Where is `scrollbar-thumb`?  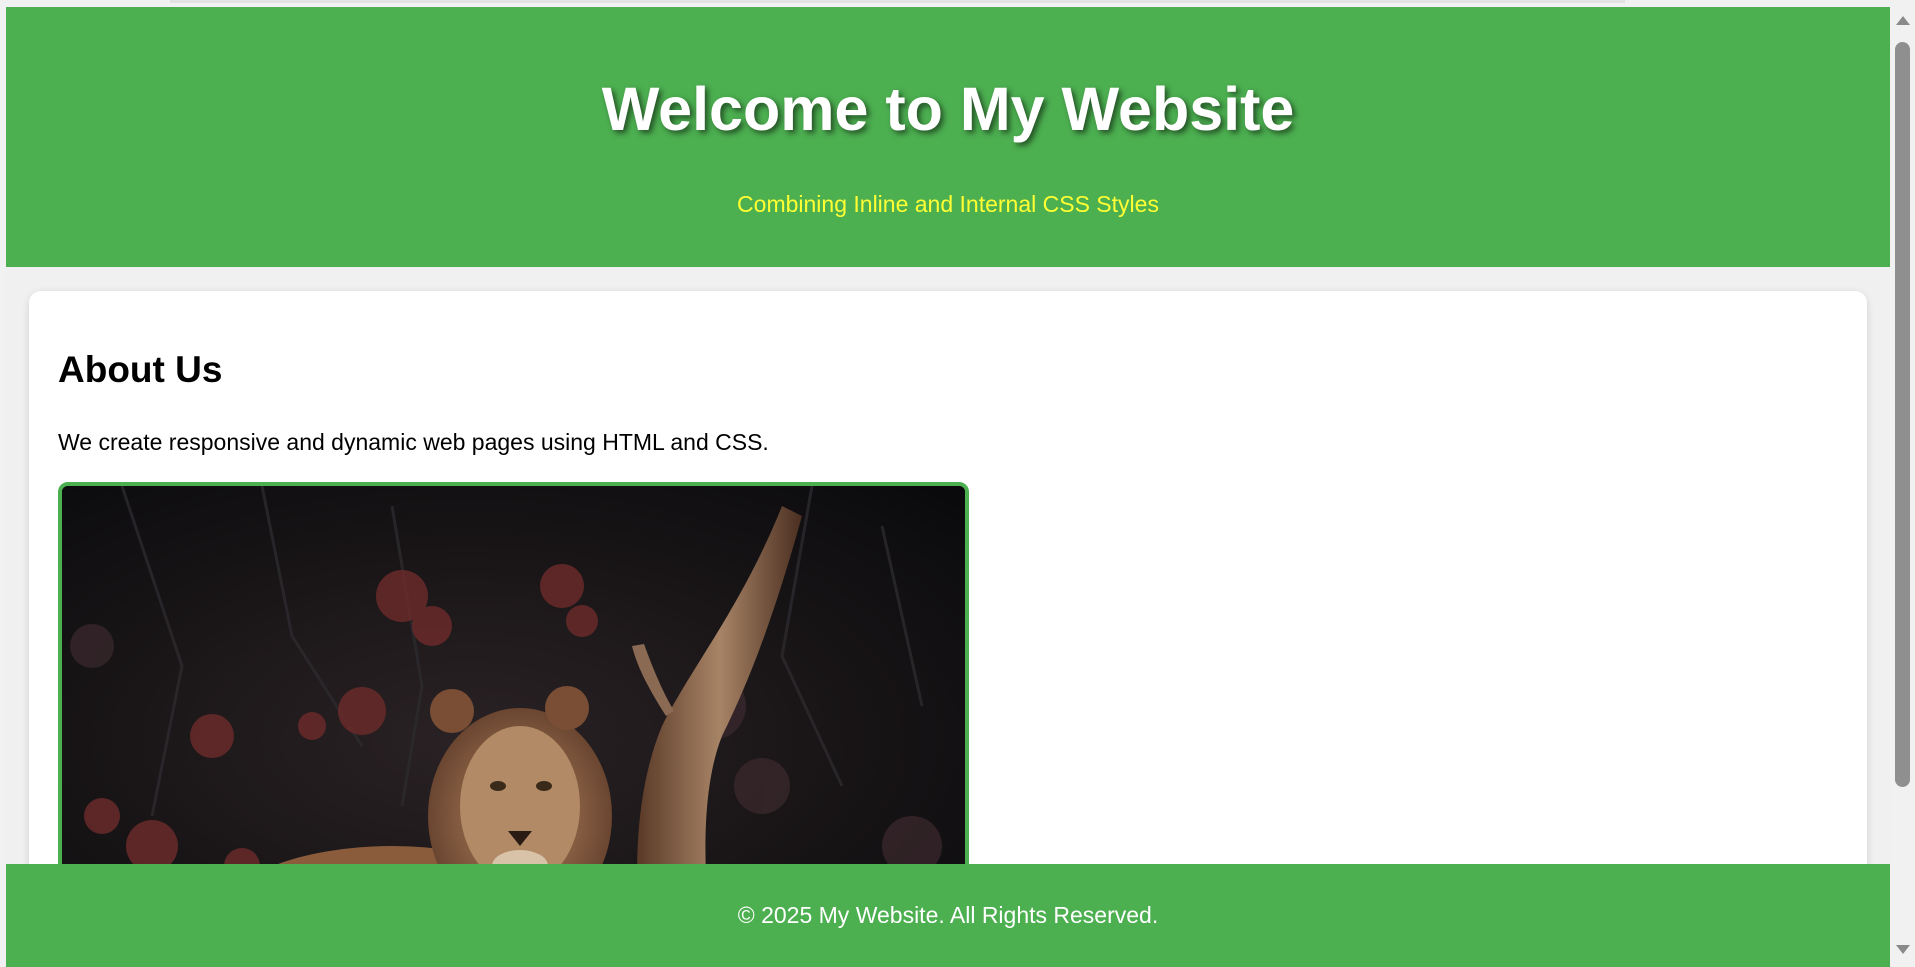 scrollbar-thumb is located at coordinates (1902, 414).